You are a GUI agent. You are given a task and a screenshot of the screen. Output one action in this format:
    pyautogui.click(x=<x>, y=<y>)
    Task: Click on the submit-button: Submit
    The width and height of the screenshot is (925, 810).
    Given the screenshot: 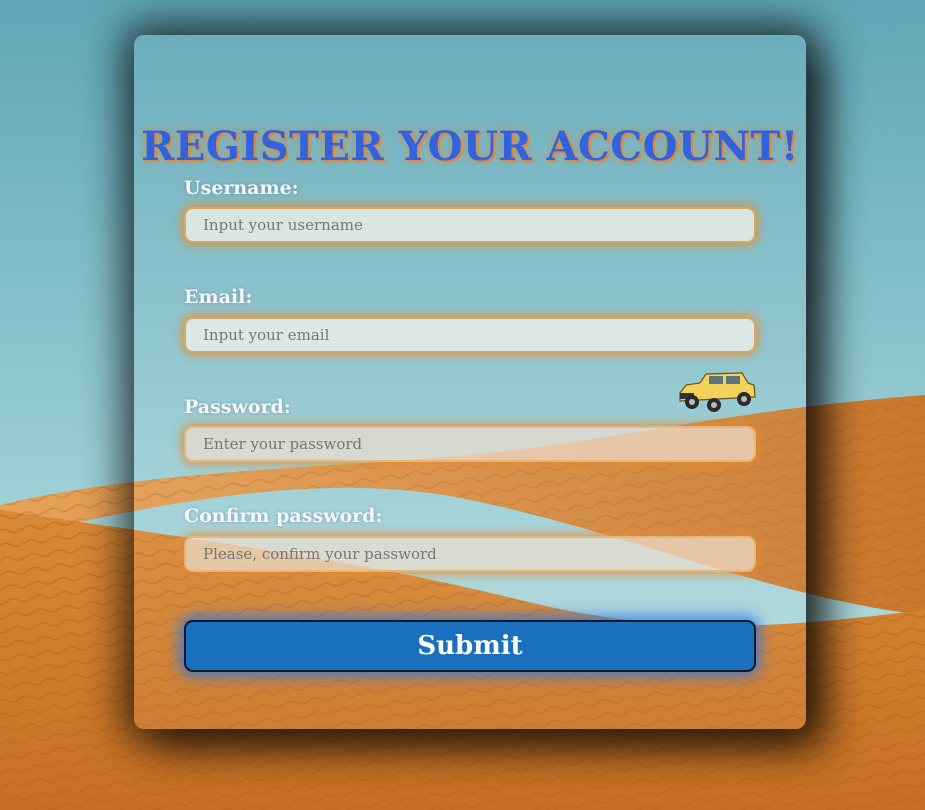 What is the action you would take?
    pyautogui.click(x=470, y=646)
    